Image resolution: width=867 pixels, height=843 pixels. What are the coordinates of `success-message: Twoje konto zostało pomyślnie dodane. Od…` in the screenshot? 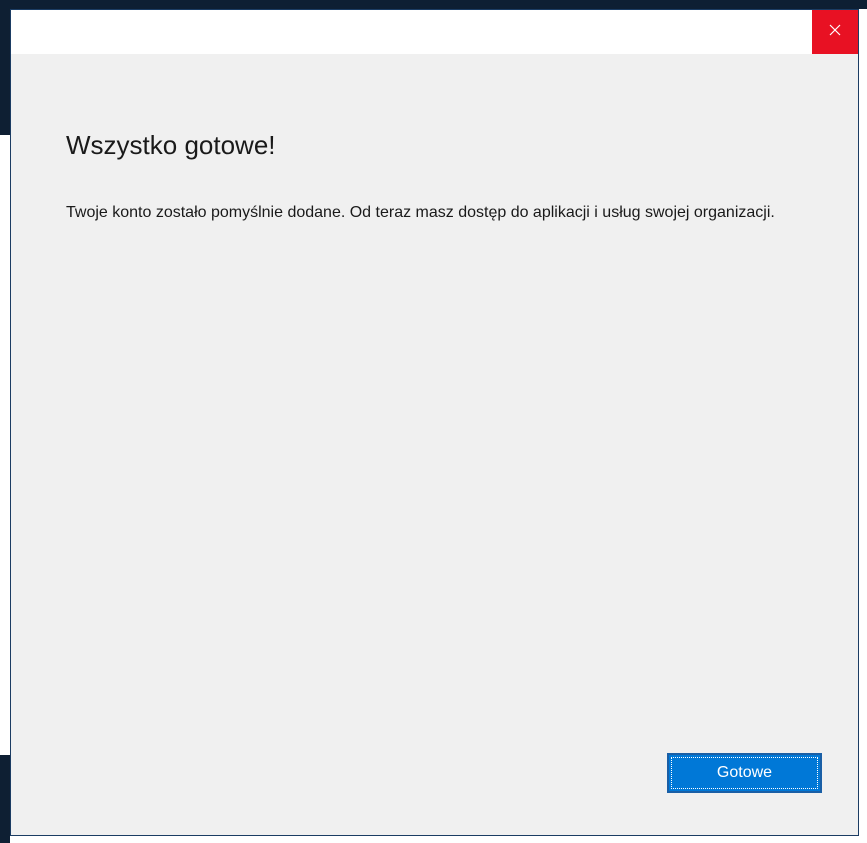 It's located at (420, 212).